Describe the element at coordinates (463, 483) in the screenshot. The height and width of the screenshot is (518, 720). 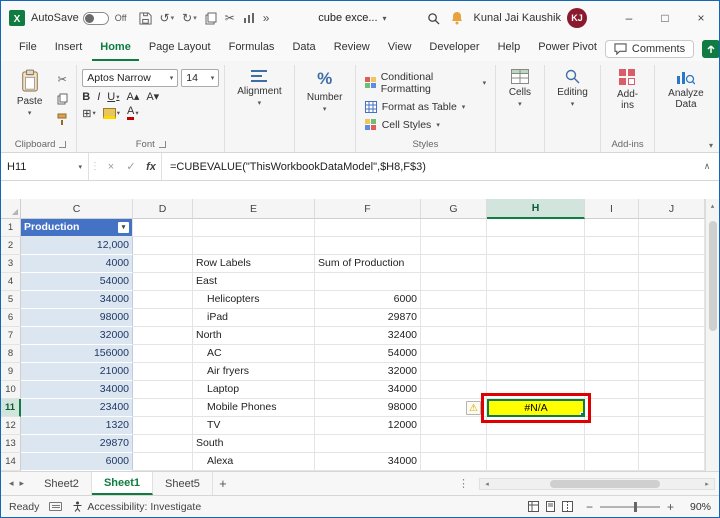
I see `tabs-overflow-icon: ⋮` at that location.